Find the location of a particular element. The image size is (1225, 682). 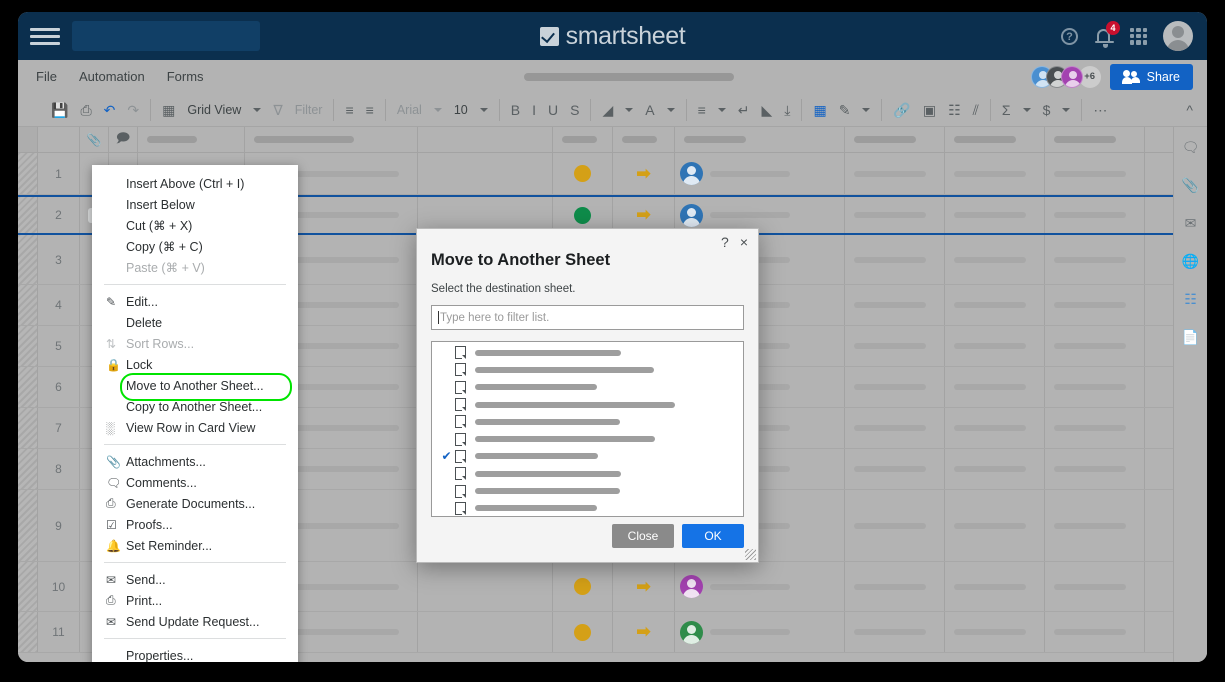

list-item: ✔ is located at coordinates (587, 456).